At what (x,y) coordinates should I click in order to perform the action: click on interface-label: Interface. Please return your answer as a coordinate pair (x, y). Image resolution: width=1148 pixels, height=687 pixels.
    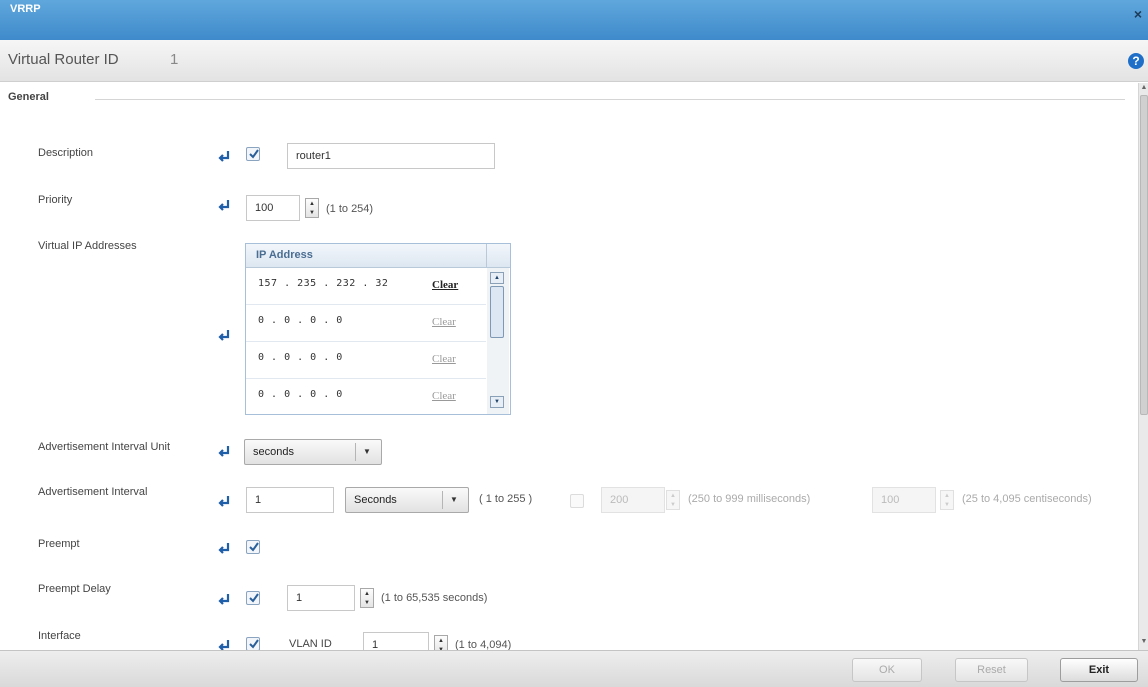
    Looking at the image, I should click on (59, 636).